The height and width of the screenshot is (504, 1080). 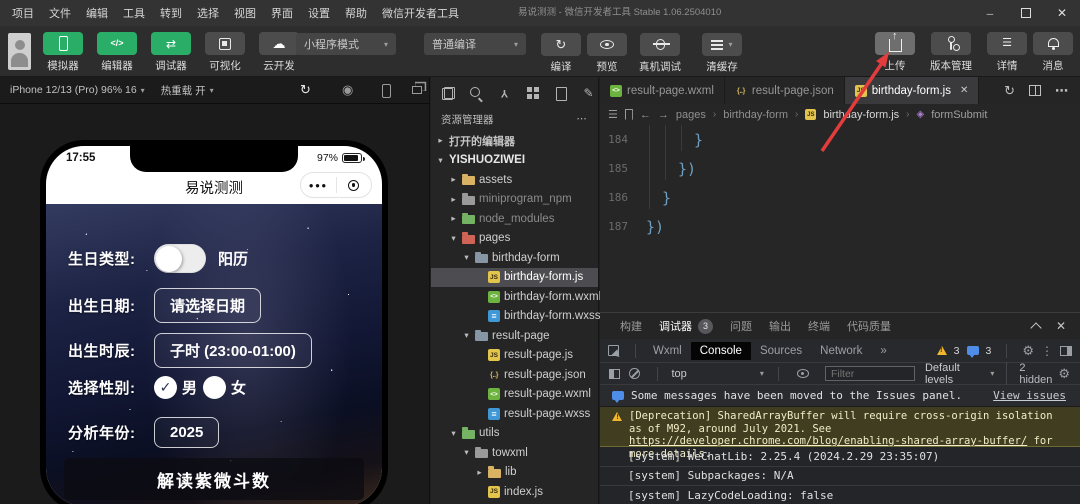 What do you see at coordinates (514, 200) in the screenshot?
I see `tree-item-miniprogram-npm: ▸ miniprogram_npm` at bounding box center [514, 200].